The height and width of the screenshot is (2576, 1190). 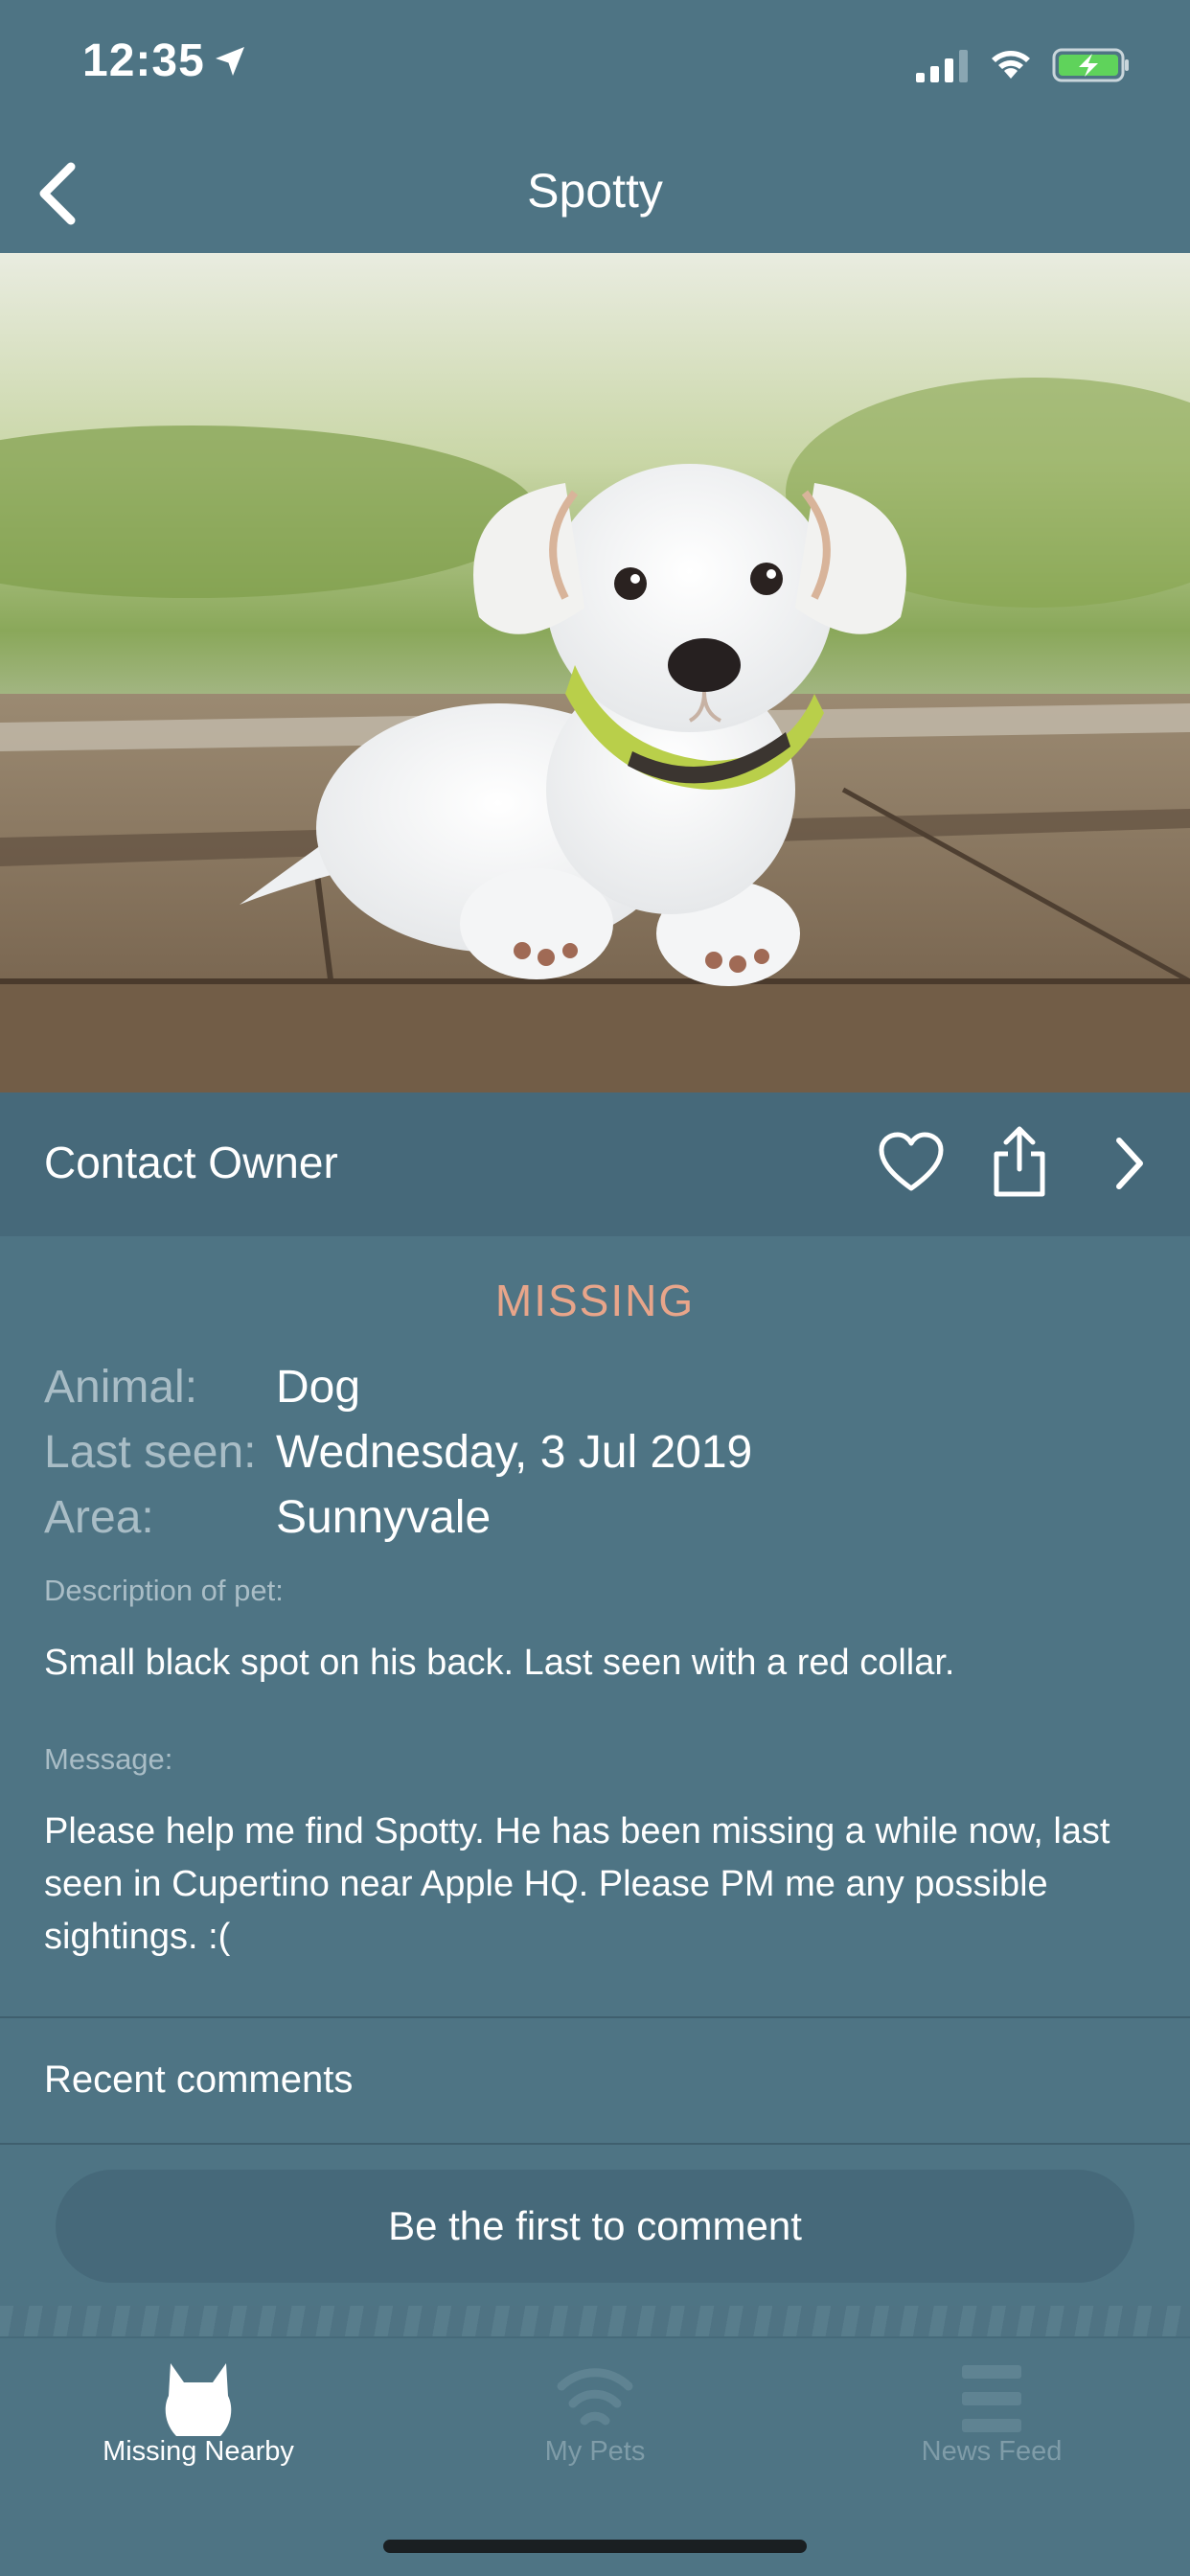 I want to click on detail-key: Area:, so click(x=99, y=1517).